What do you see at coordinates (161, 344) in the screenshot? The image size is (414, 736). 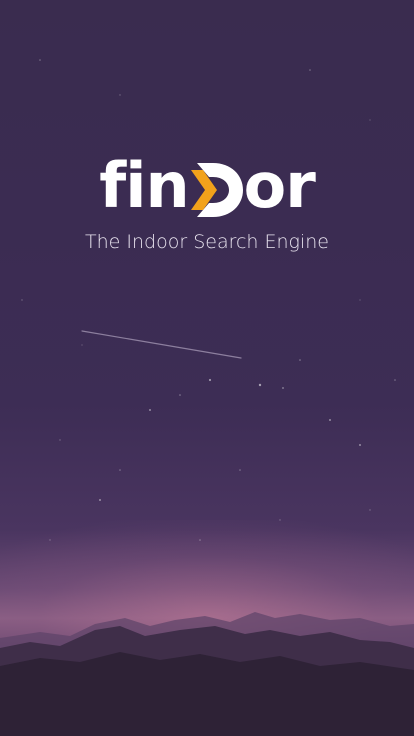 I see `shooting-star` at bounding box center [161, 344].